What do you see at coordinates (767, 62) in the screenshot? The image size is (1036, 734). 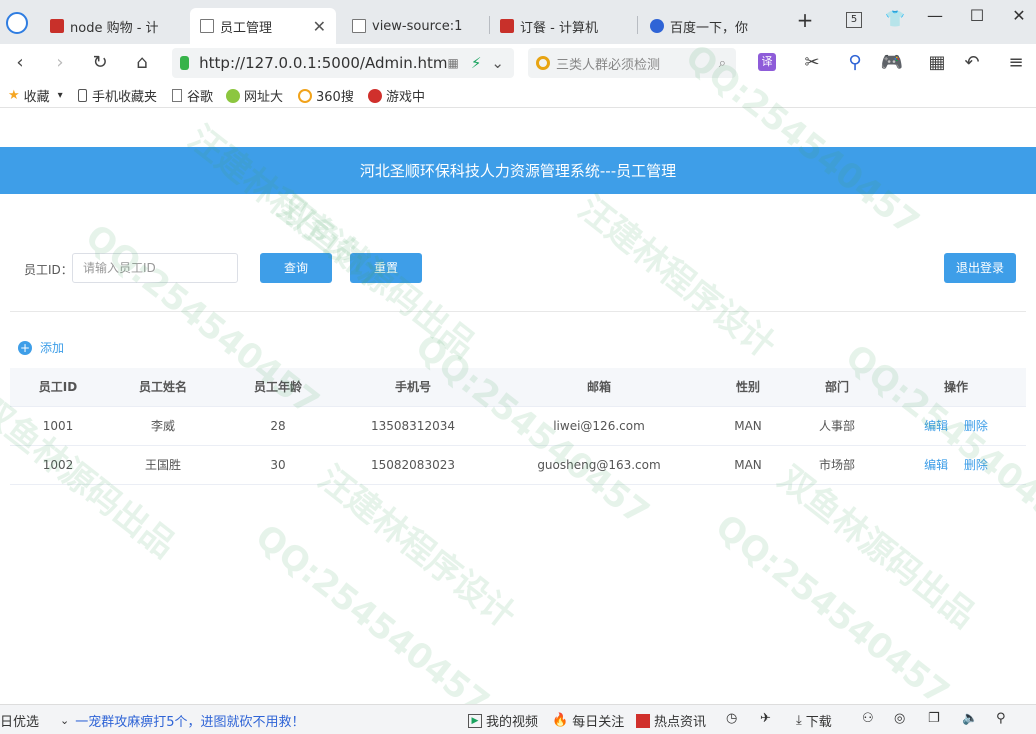 I see `translate-icon: 译` at bounding box center [767, 62].